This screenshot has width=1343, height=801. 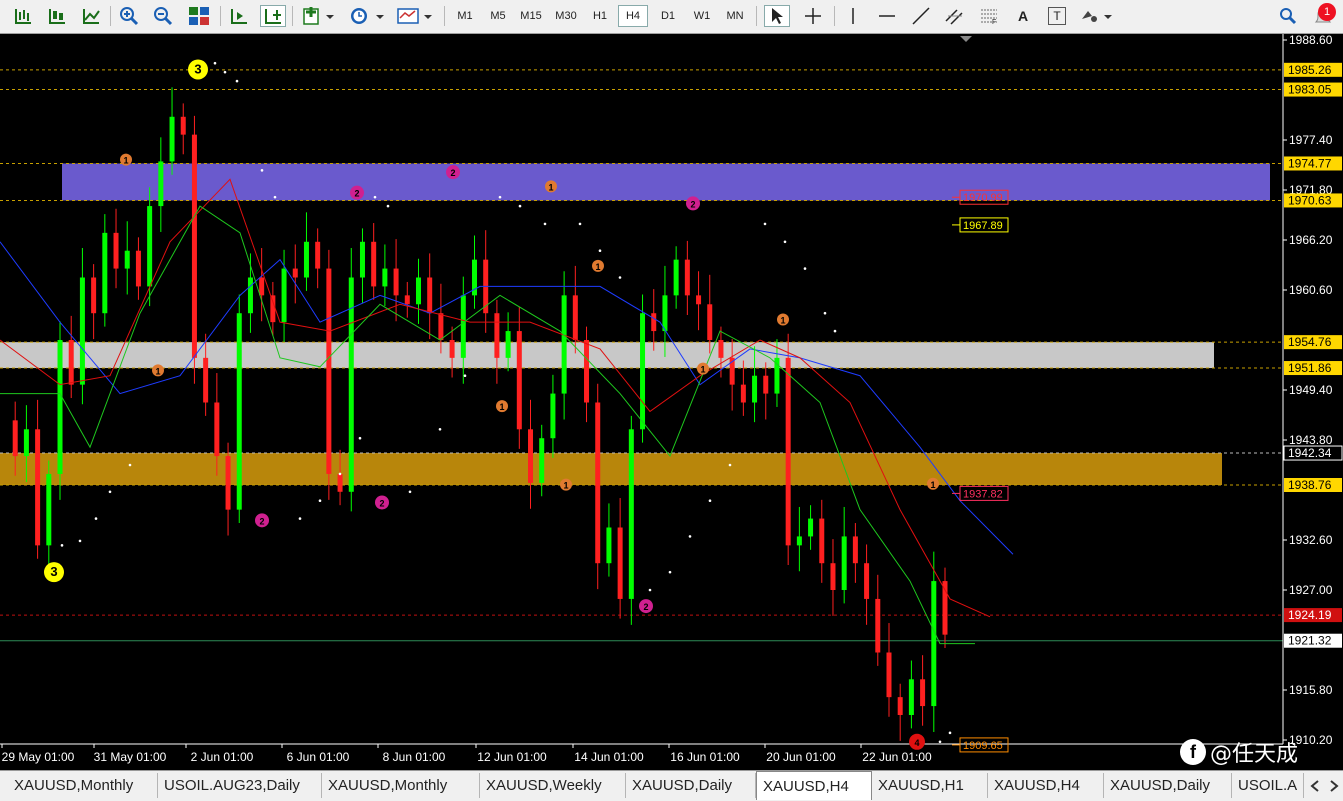 What do you see at coordinates (318, 16) in the screenshot?
I see `new-chart-icon` at bounding box center [318, 16].